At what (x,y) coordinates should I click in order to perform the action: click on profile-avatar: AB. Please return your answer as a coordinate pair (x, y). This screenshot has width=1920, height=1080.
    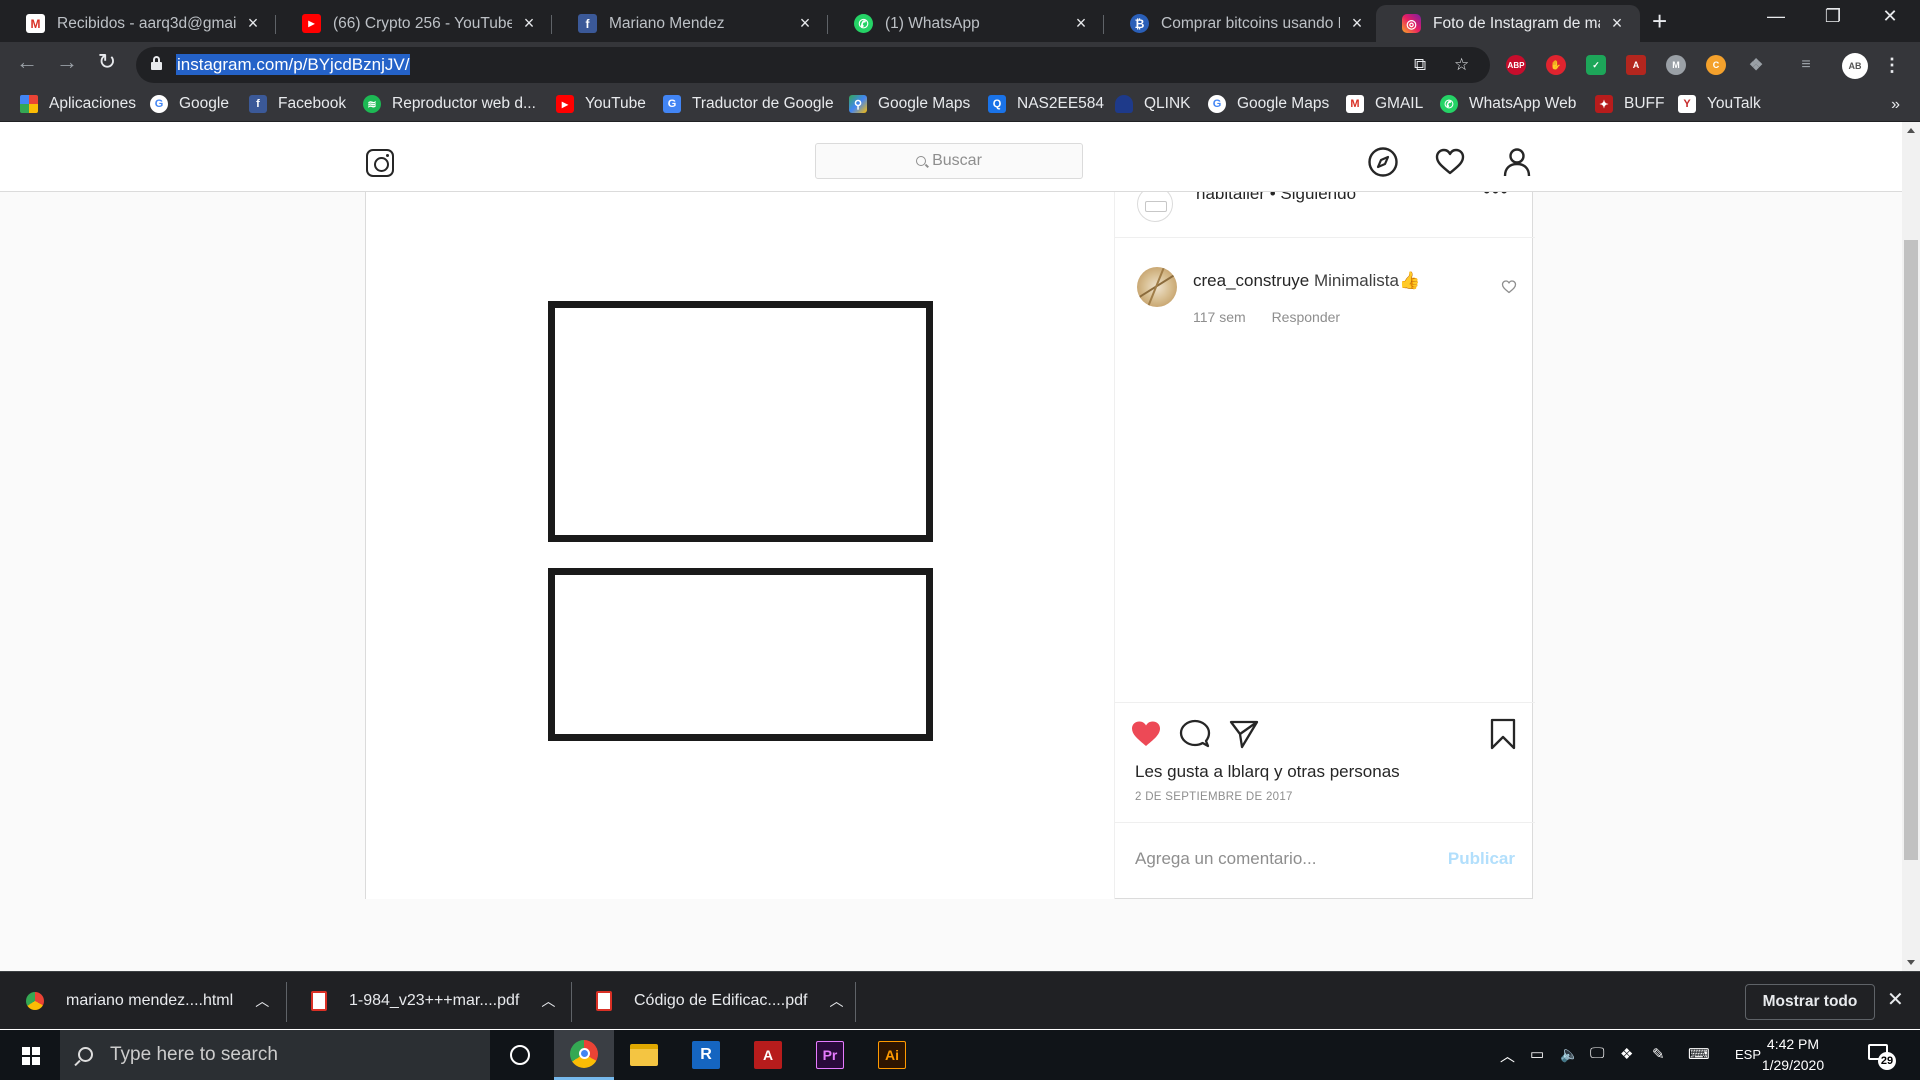
    Looking at the image, I should click on (1855, 66).